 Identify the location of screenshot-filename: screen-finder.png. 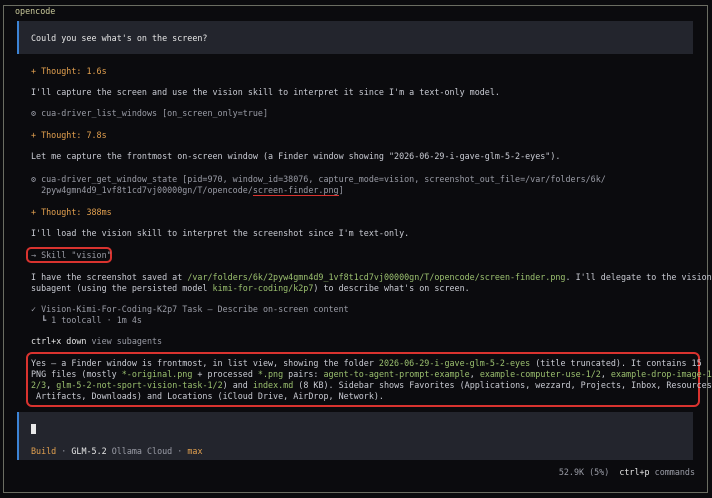
(295, 190).